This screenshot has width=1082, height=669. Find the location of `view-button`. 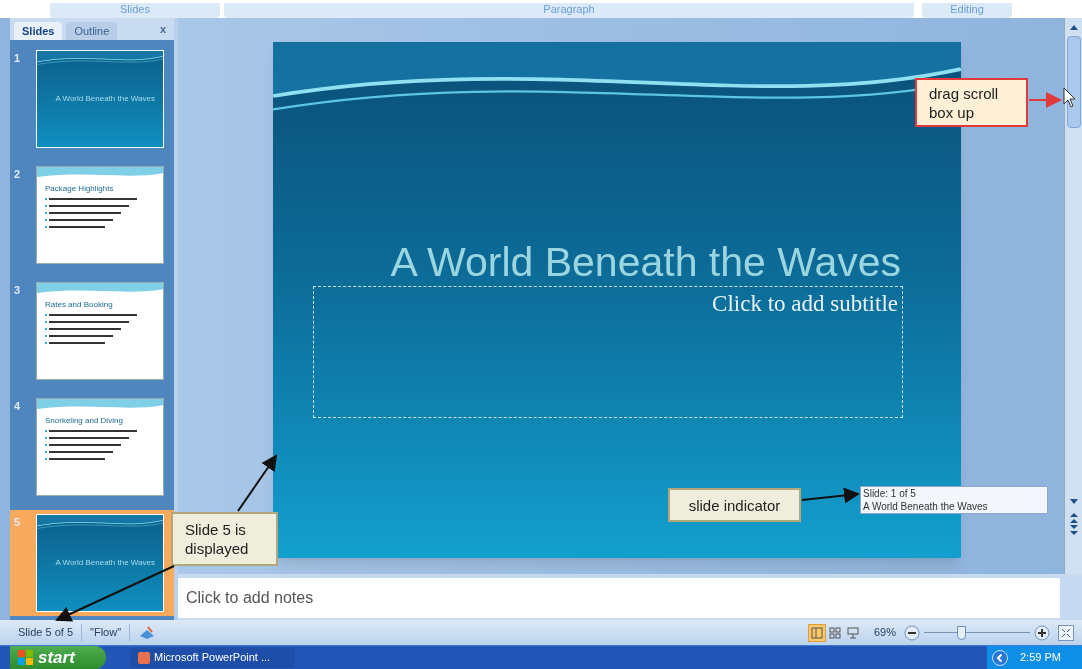

view-button is located at coordinates (816, 632).